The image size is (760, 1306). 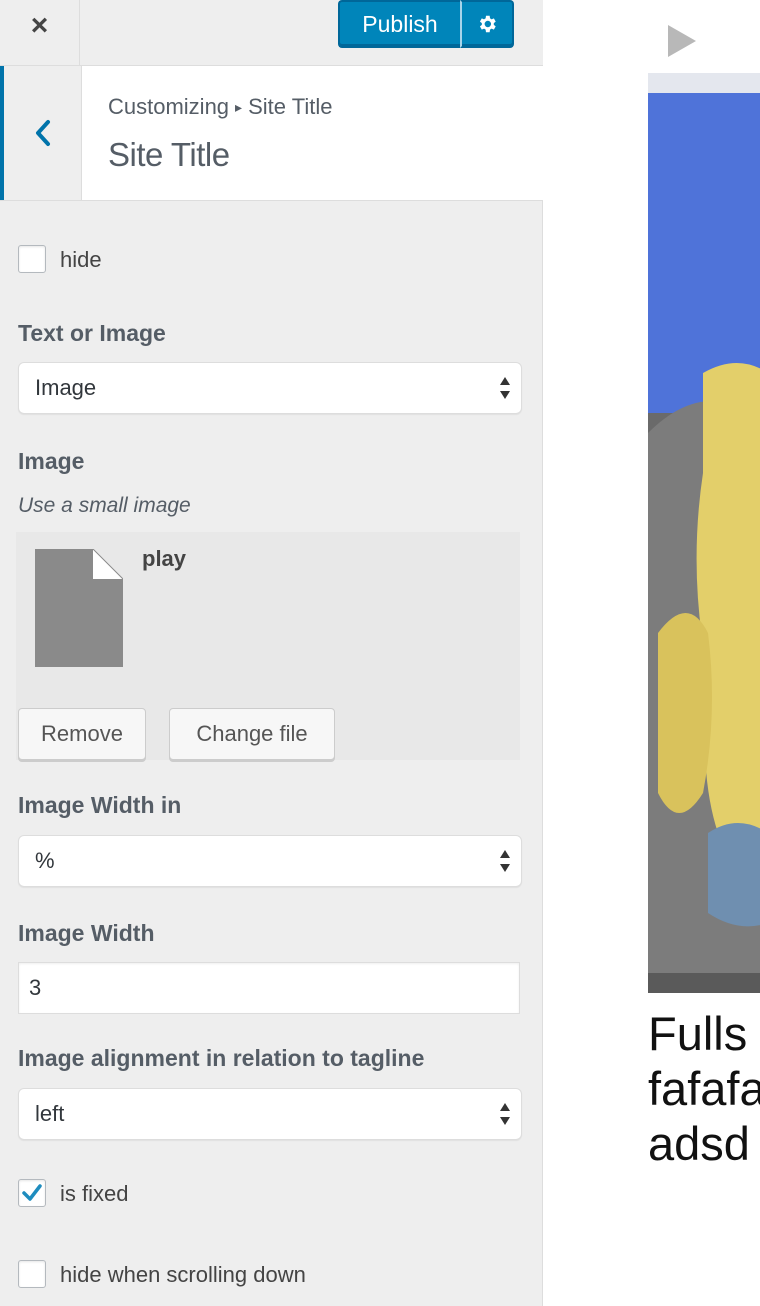 What do you see at coordinates (399, 24) in the screenshot?
I see `publish-button: Publish` at bounding box center [399, 24].